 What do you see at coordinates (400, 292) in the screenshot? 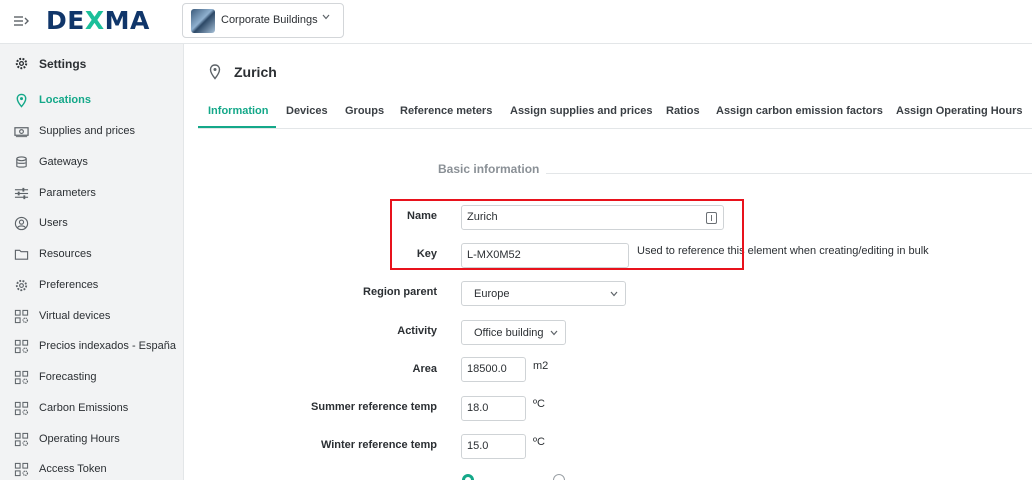
I see `region-parent-label: Region parent` at bounding box center [400, 292].